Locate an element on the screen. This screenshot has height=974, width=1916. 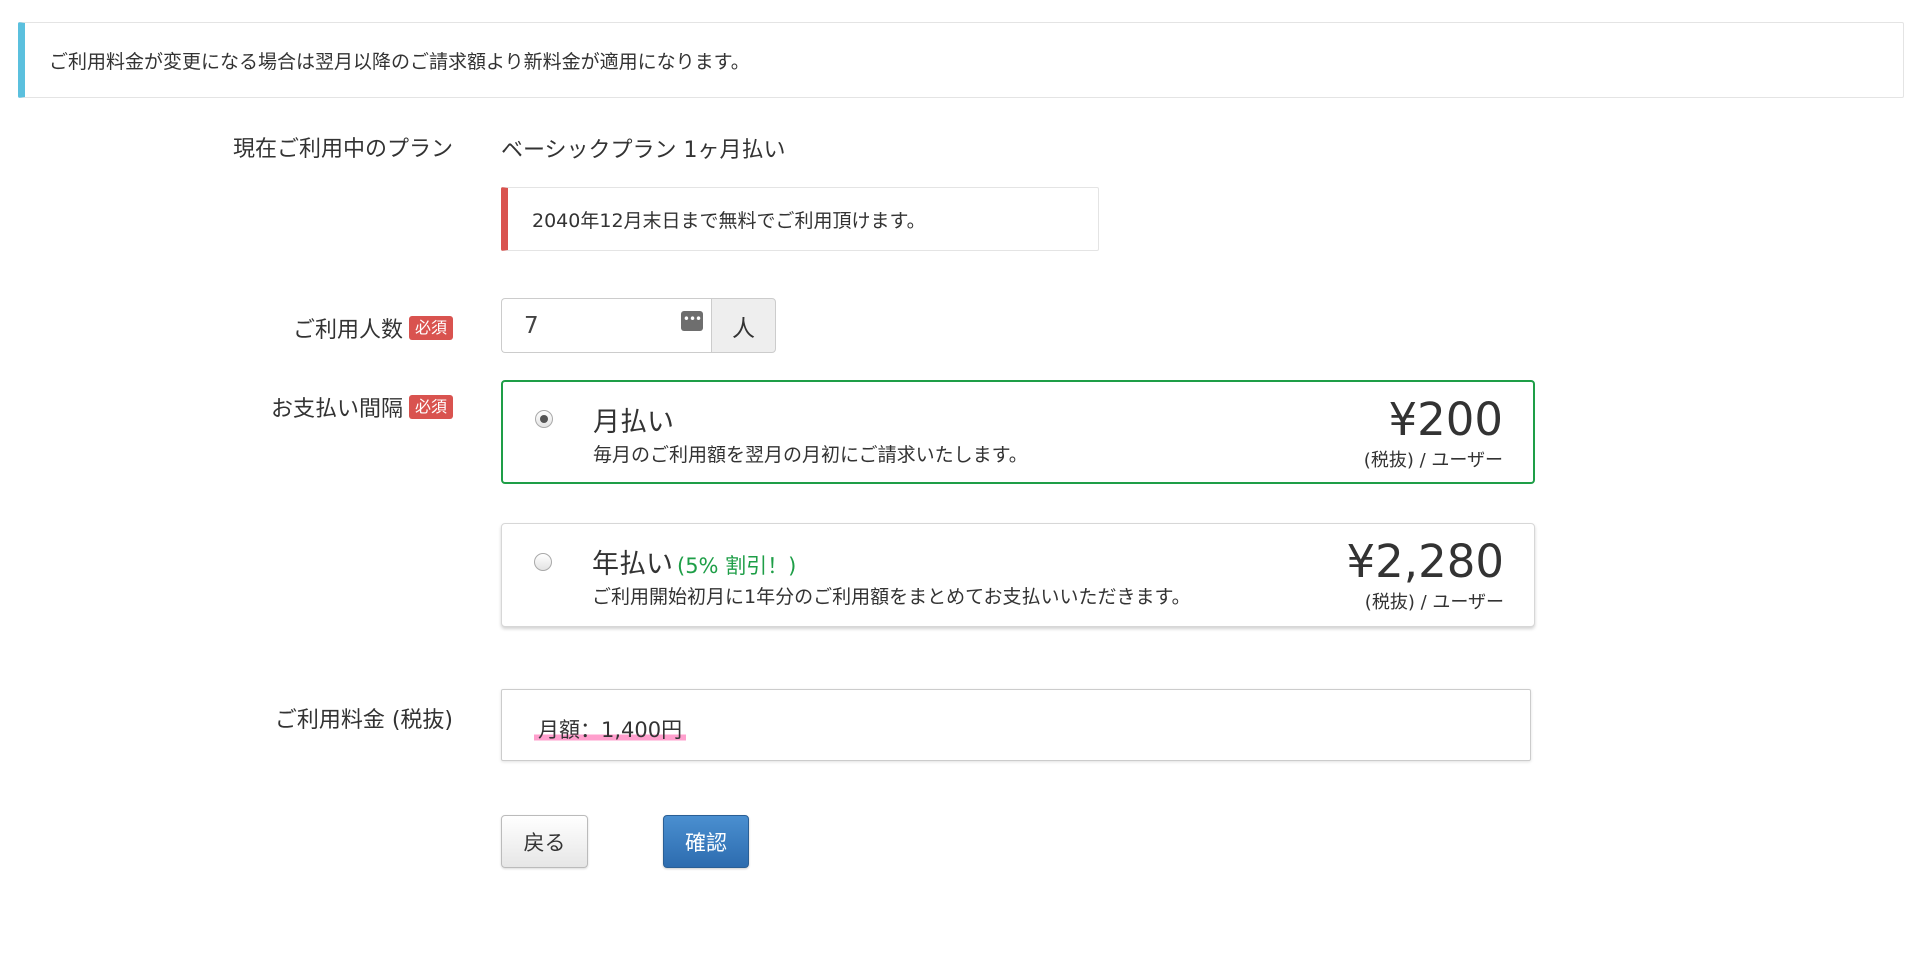
users-unit-text: 人 is located at coordinates (743, 328).